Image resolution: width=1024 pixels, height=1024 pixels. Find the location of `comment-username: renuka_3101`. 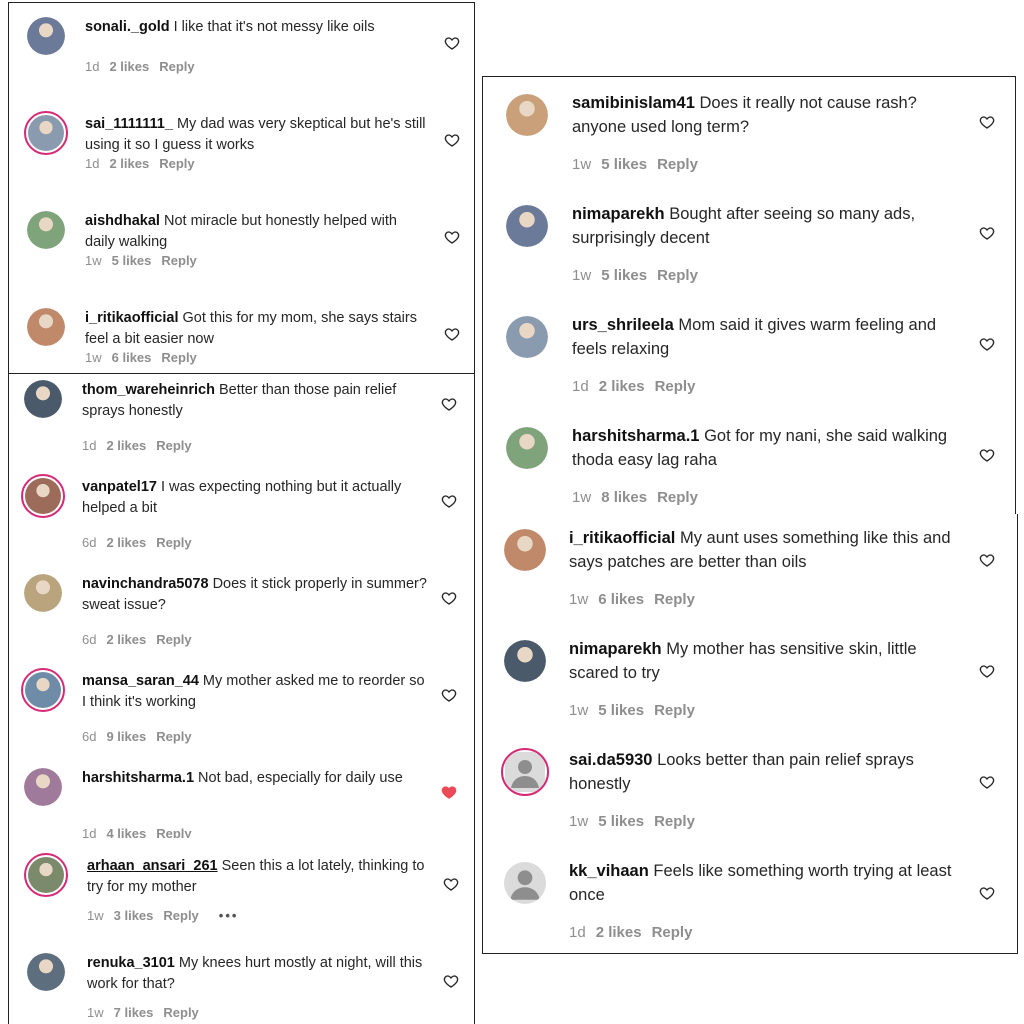

comment-username: renuka_3101 is located at coordinates (131, 963).